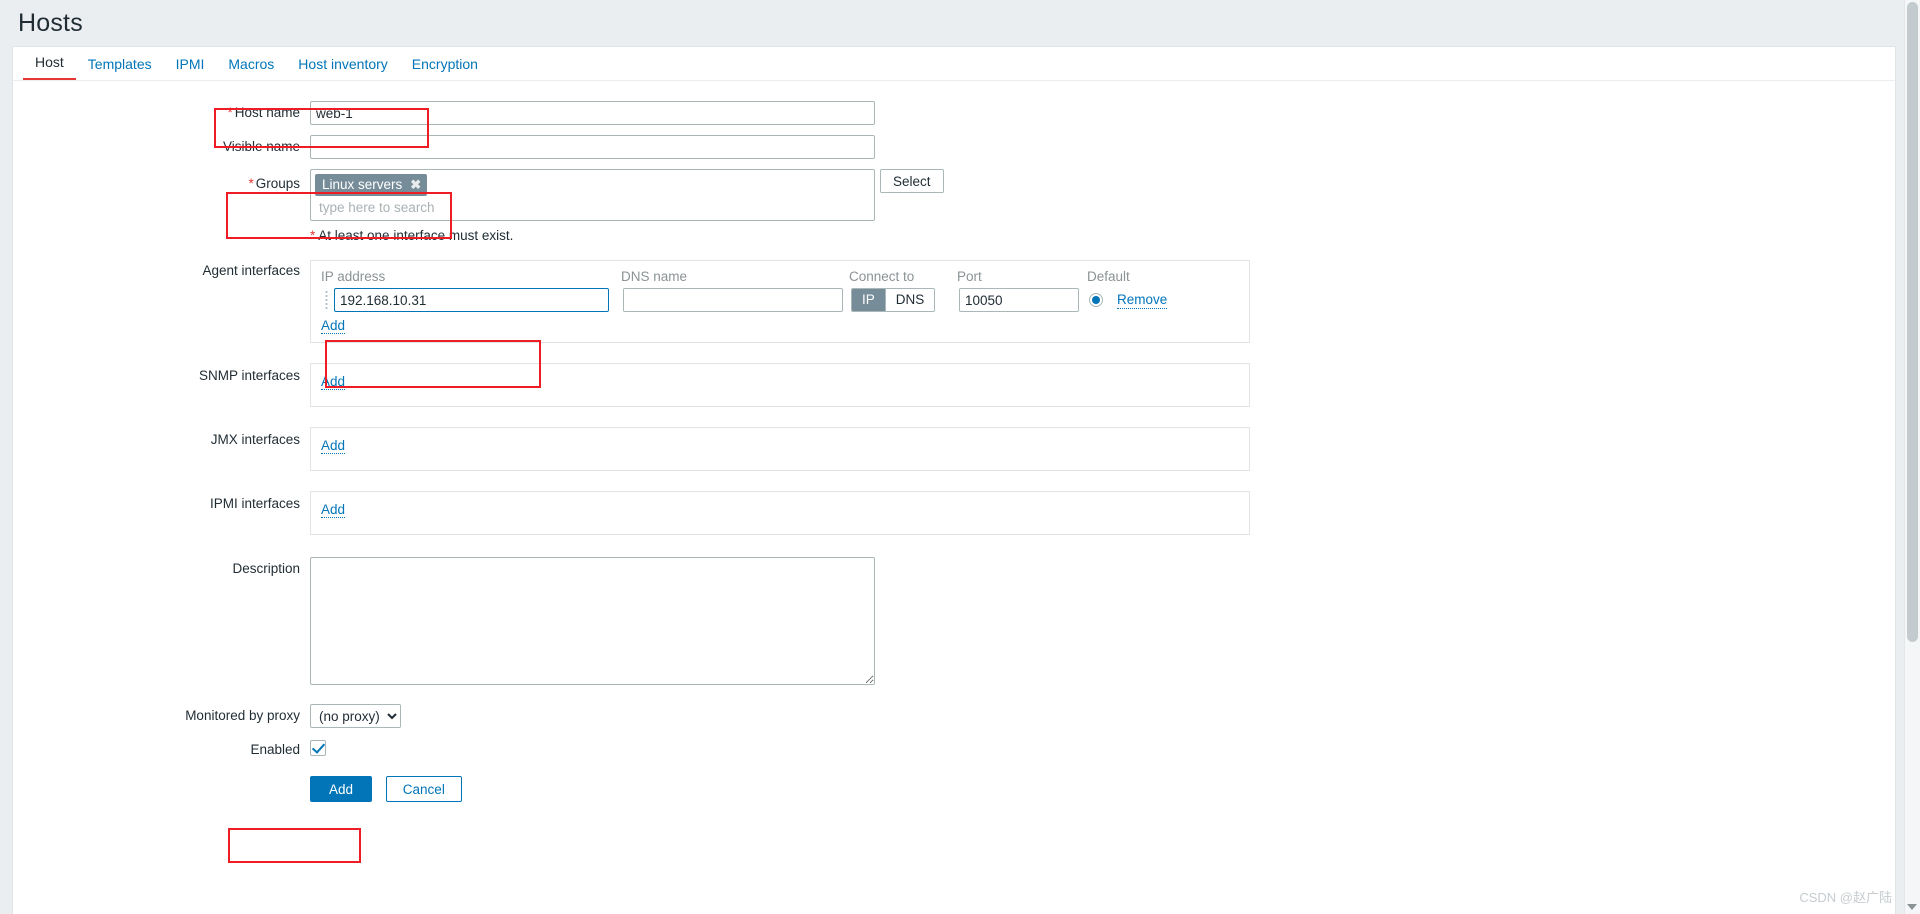 Image resolution: width=1920 pixels, height=914 pixels. I want to click on field-enabled, so click(318, 748).